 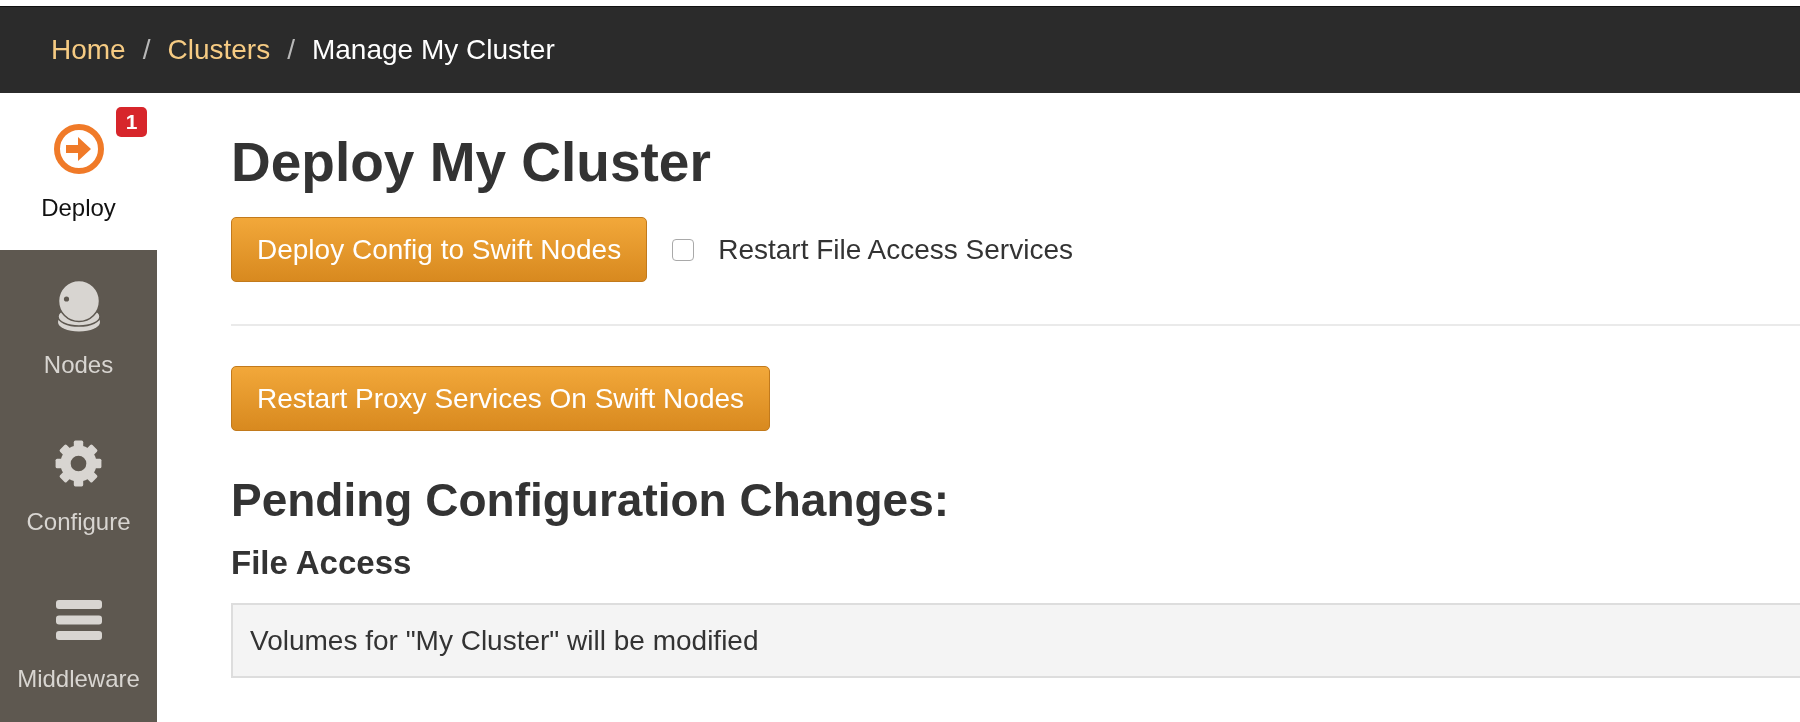 What do you see at coordinates (219, 50) in the screenshot?
I see `breadcrumb-link: Clusters` at bounding box center [219, 50].